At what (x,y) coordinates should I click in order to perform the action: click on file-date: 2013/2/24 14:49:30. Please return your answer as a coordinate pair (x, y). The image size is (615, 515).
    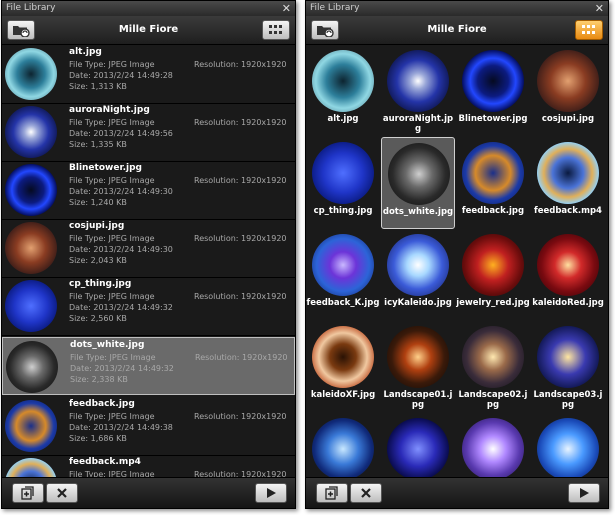
    Looking at the image, I should click on (133, 249).